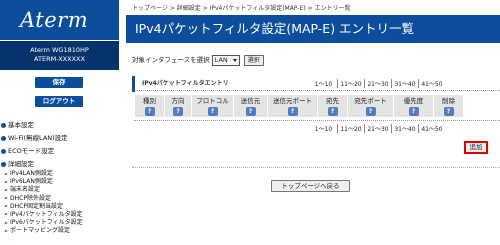  I want to click on model-name: Aterm WG1810HP, so click(59, 50).